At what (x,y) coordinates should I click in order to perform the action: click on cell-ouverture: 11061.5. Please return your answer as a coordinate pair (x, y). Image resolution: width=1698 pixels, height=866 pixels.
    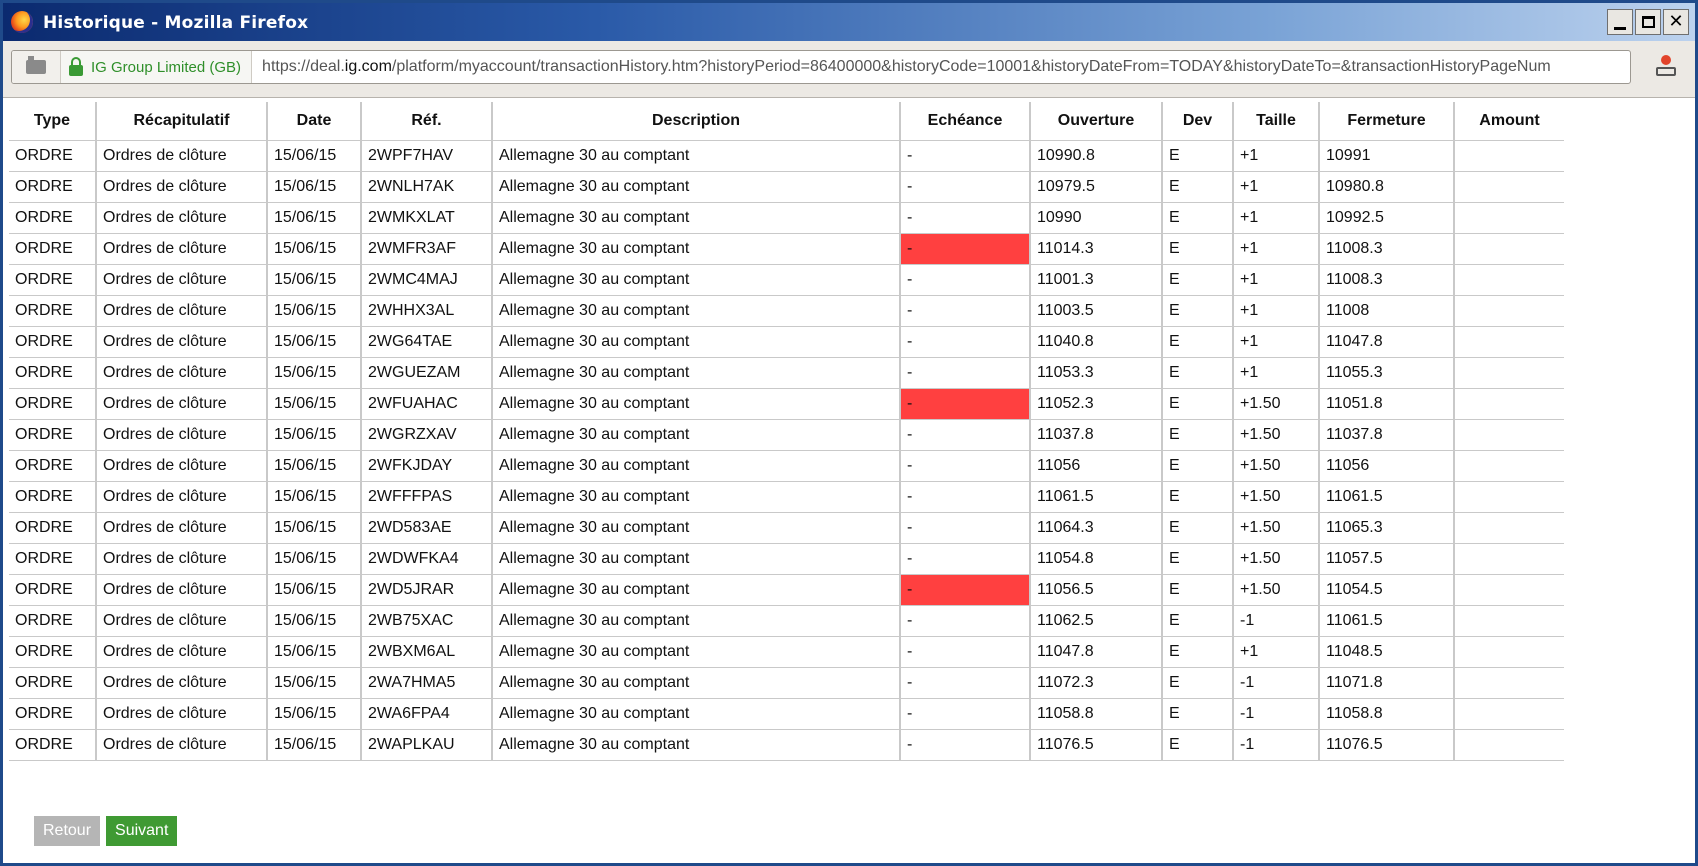
    Looking at the image, I should click on (1096, 497).